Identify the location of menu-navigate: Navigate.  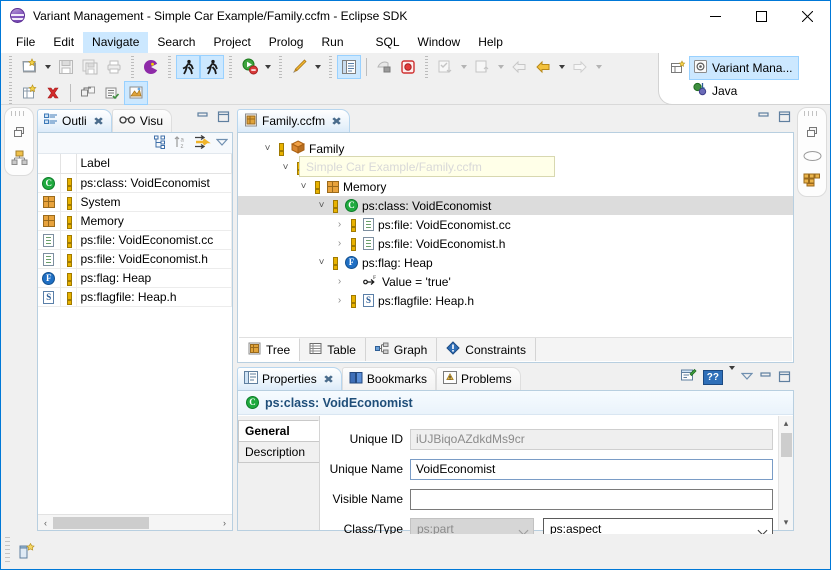
(116, 42).